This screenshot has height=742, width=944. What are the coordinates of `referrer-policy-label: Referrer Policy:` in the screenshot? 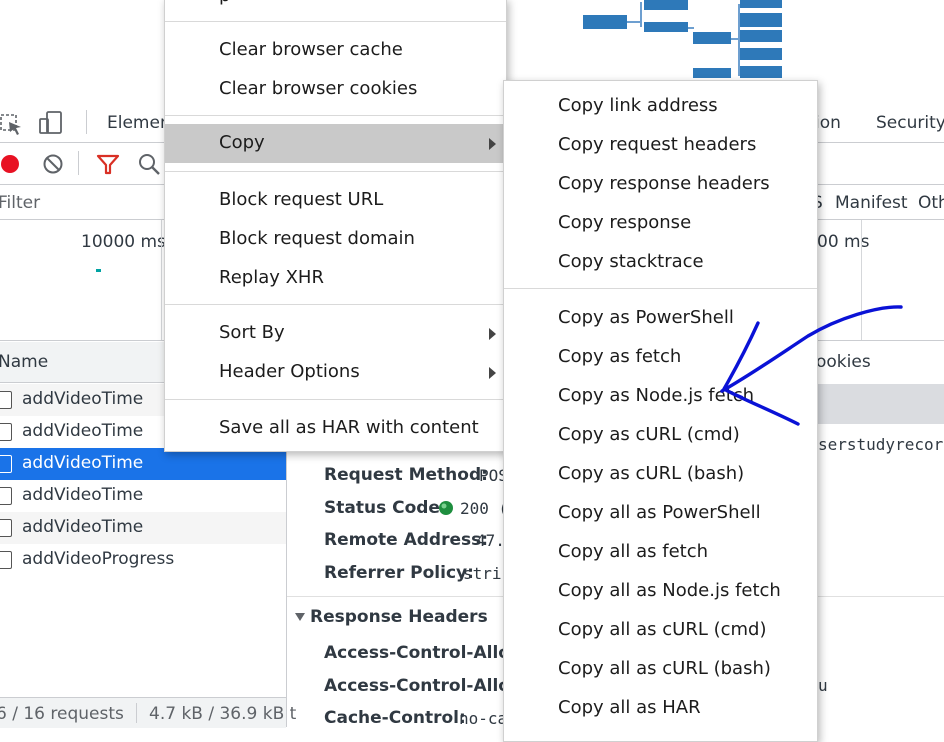 It's located at (399, 573).